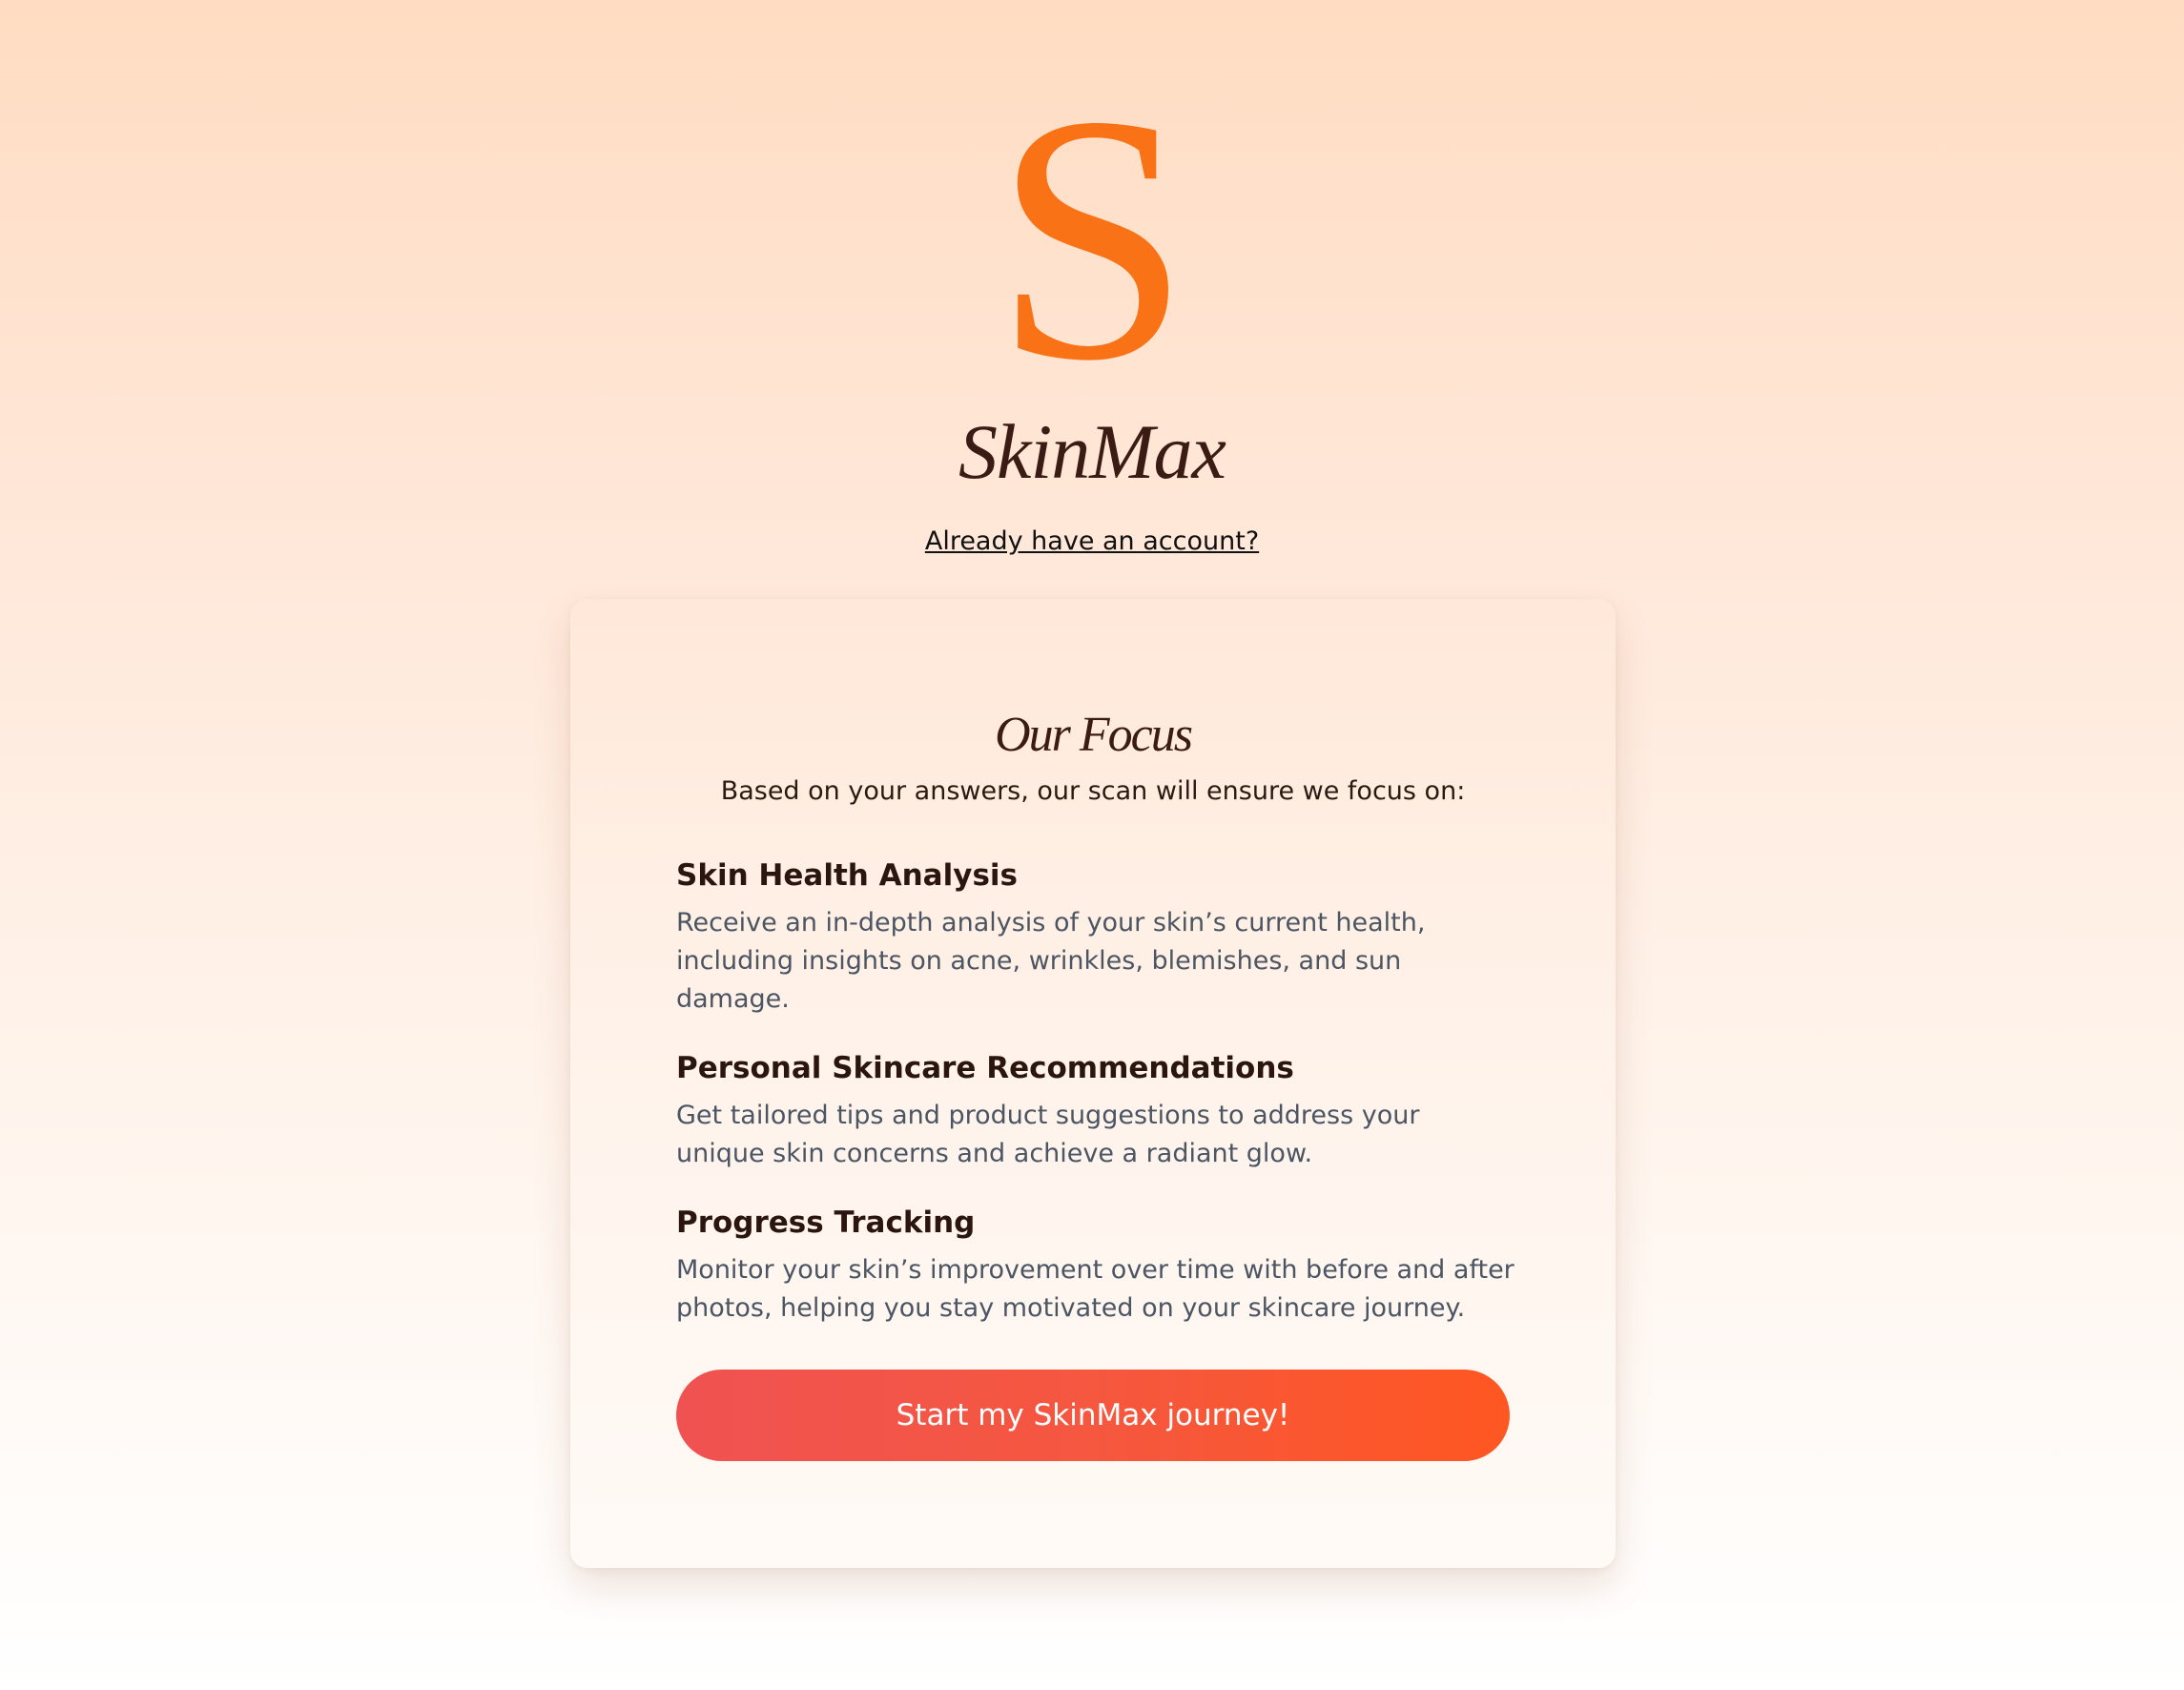 Image resolution: width=2184 pixels, height=1690 pixels. Describe the element at coordinates (1094, 735) in the screenshot. I see `card-title: Our Focus` at that location.